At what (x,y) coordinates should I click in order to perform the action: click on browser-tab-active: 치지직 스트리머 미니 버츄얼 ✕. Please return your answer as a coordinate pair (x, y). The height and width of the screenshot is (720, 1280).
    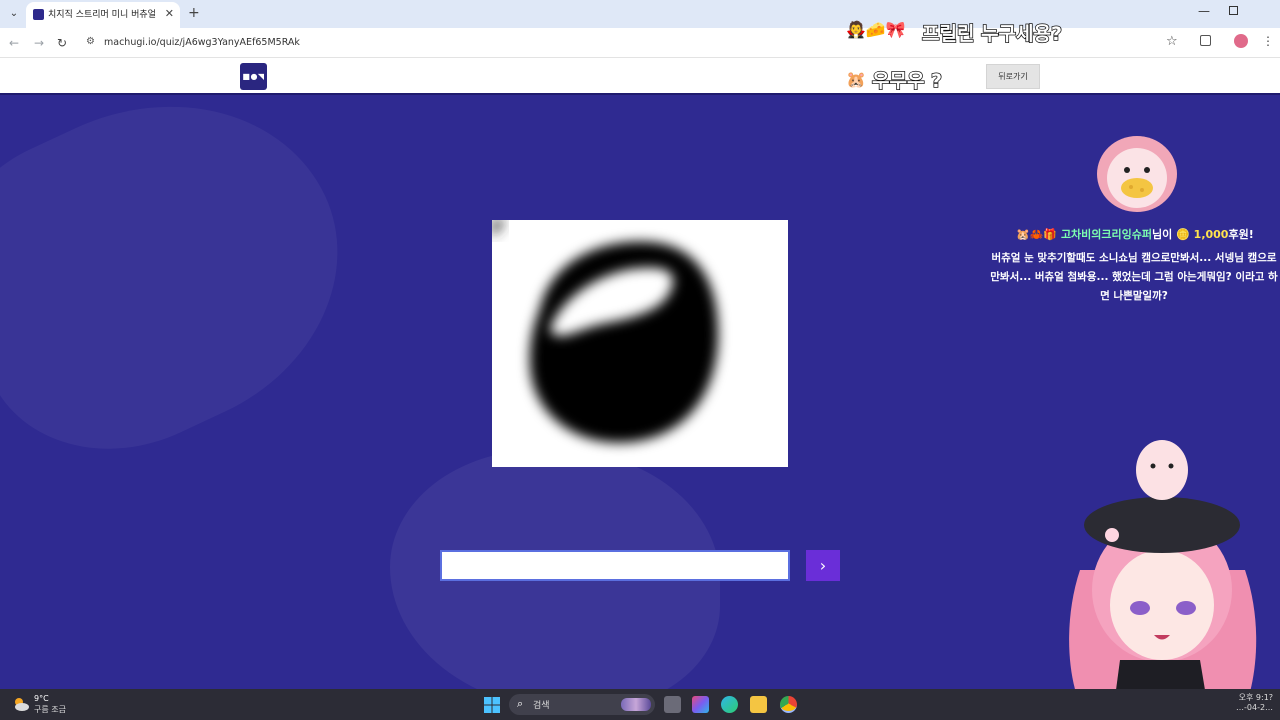
    Looking at the image, I should click on (103, 15).